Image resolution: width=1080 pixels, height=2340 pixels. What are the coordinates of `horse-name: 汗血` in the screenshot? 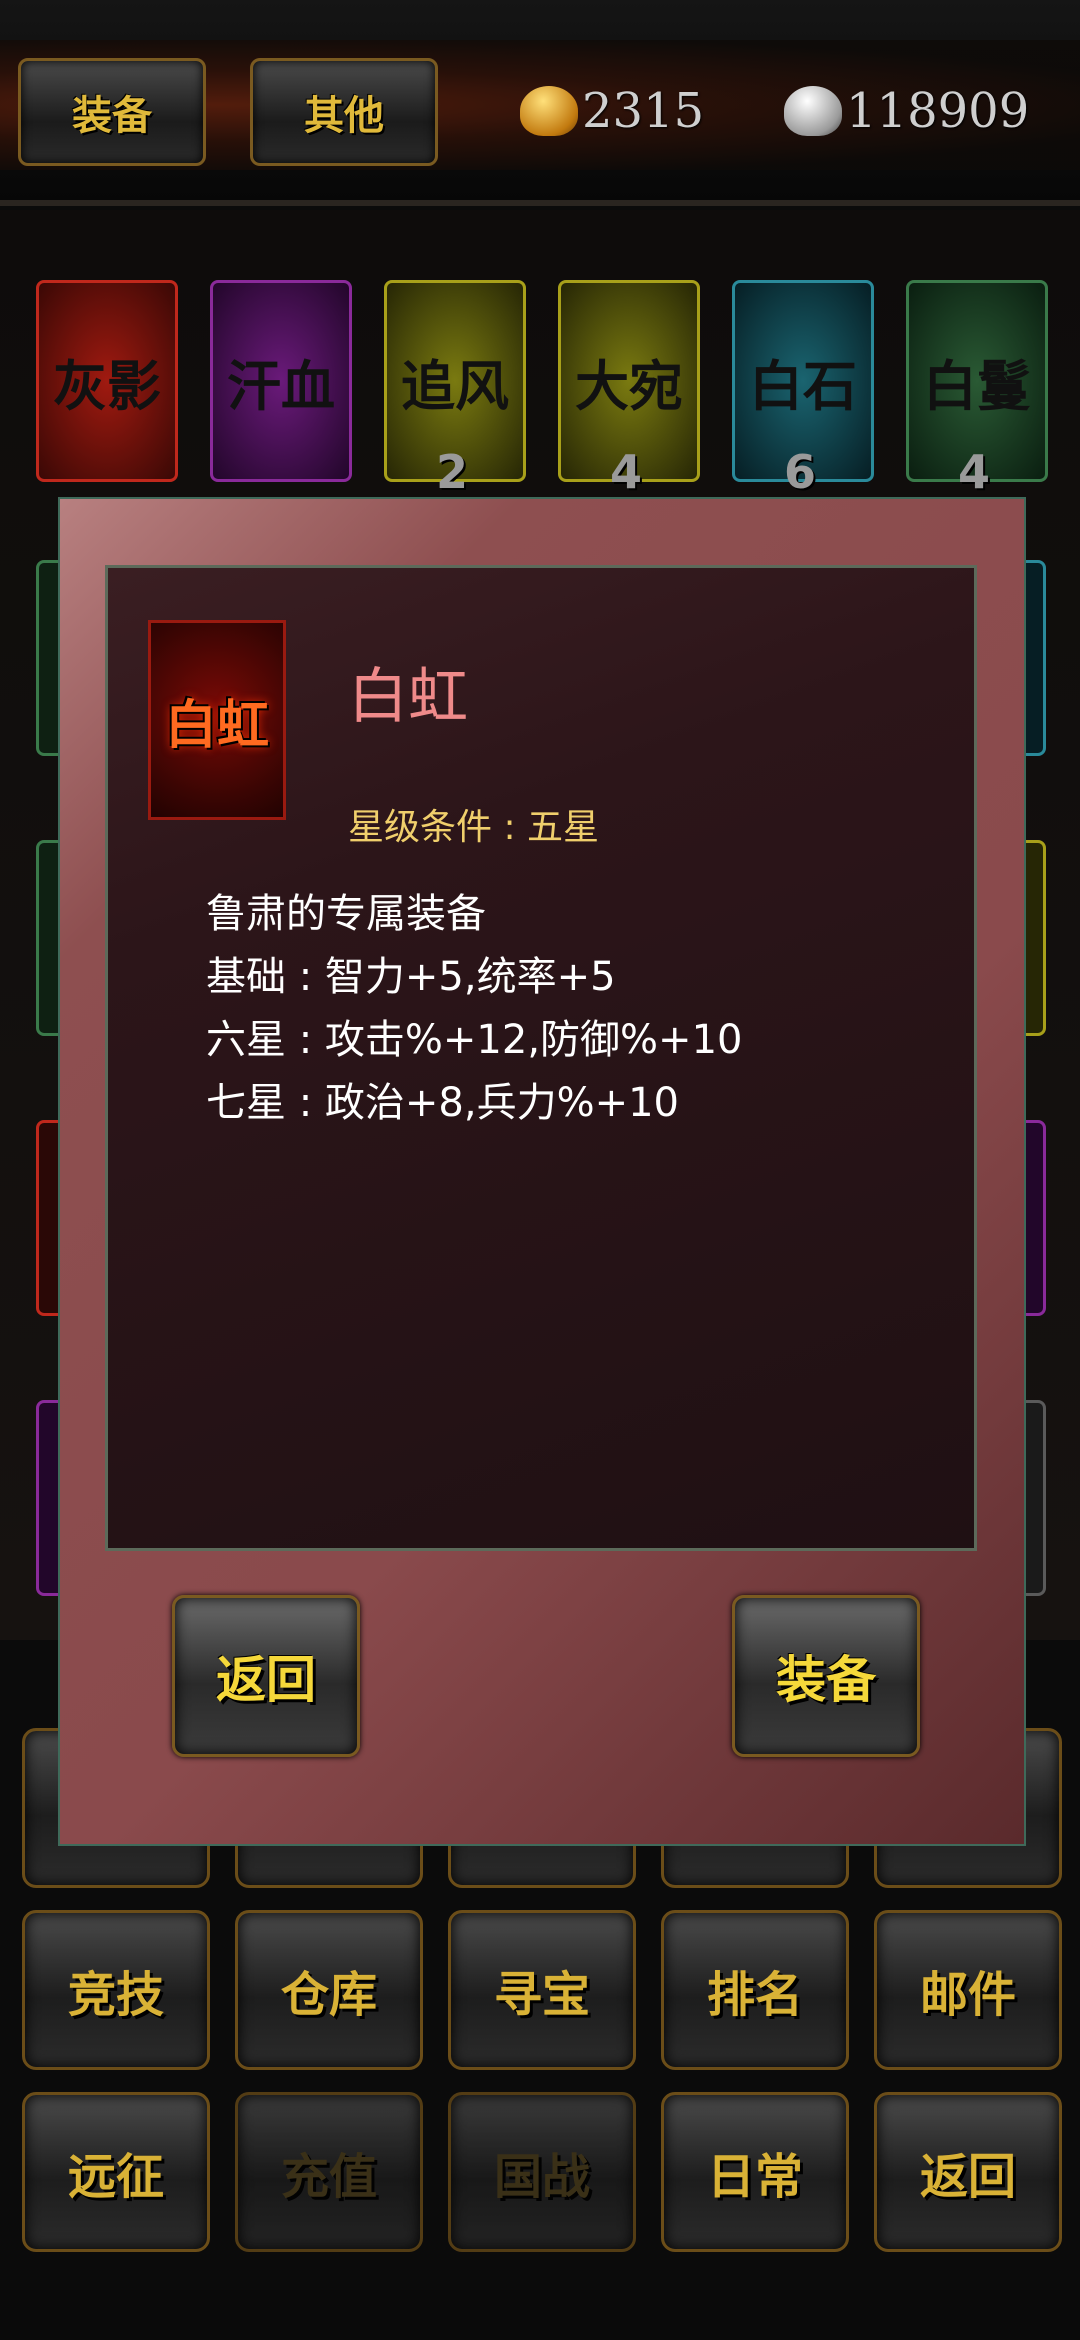 It's located at (281, 386).